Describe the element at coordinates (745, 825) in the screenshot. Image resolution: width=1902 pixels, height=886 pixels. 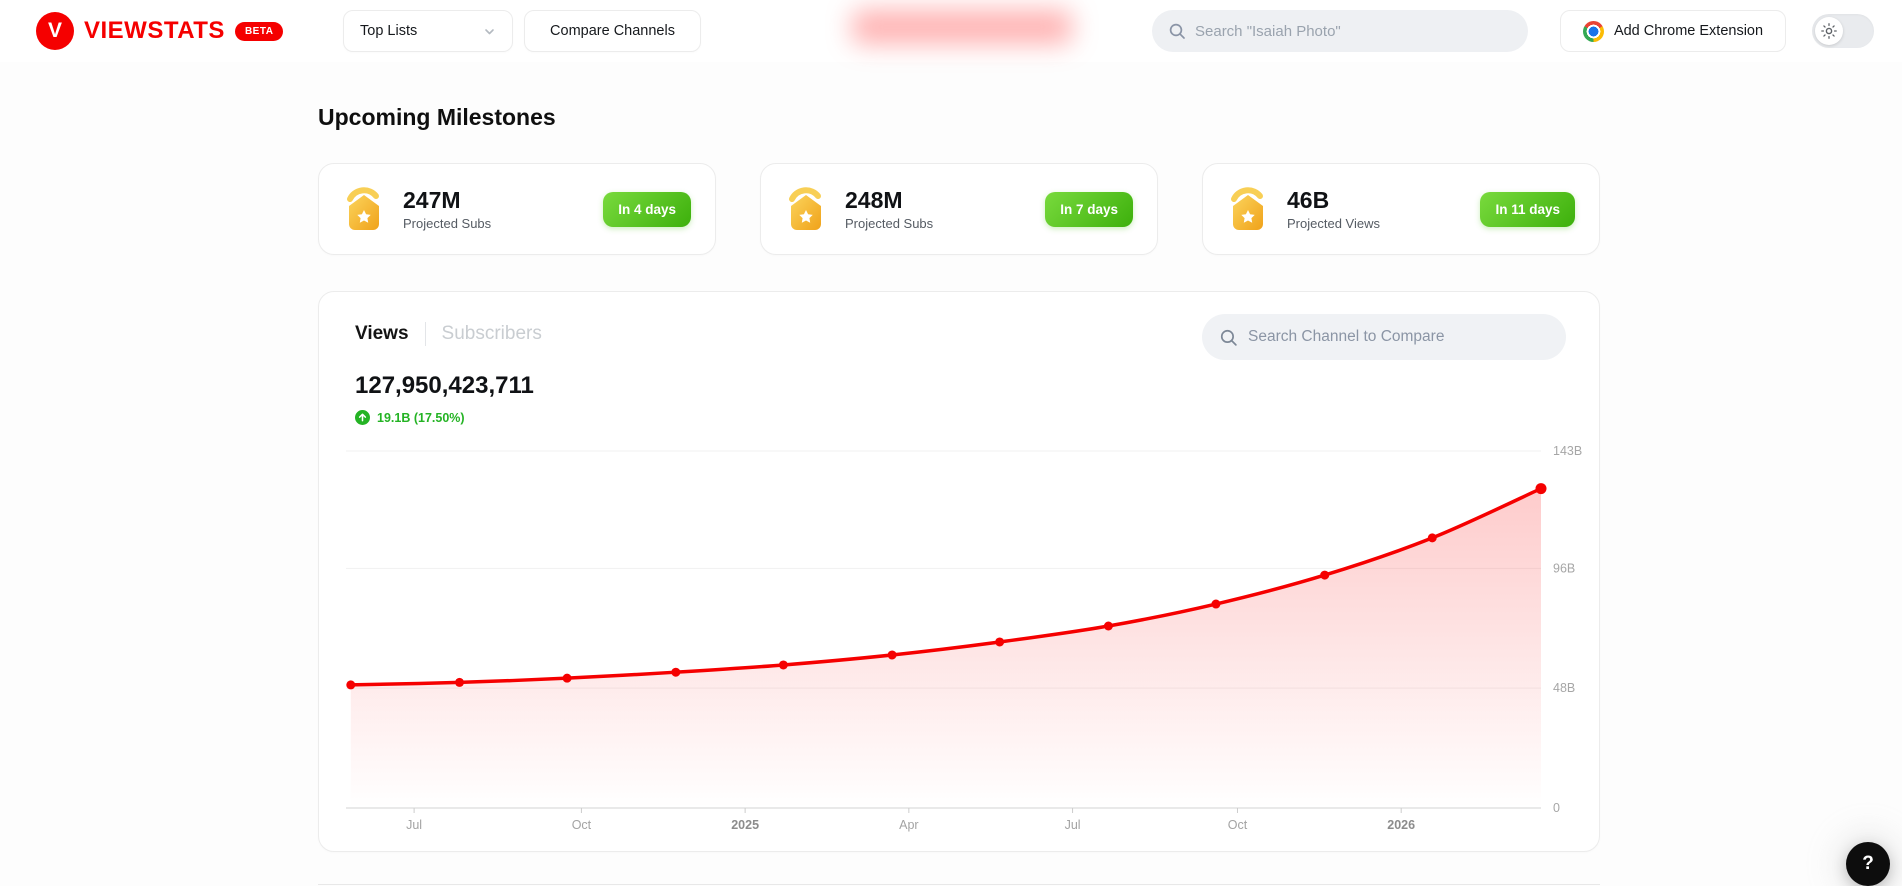
I see `svg-text: 2025` at that location.